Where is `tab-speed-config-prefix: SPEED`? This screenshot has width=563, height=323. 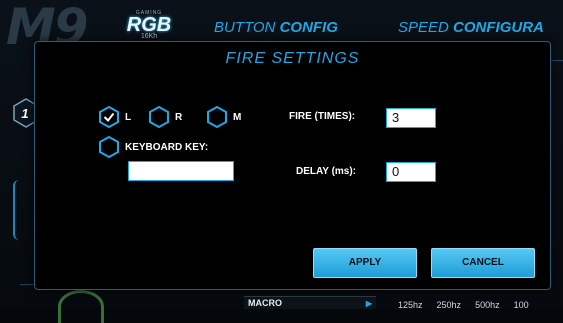 tab-speed-config-prefix: SPEED is located at coordinates (426, 27).